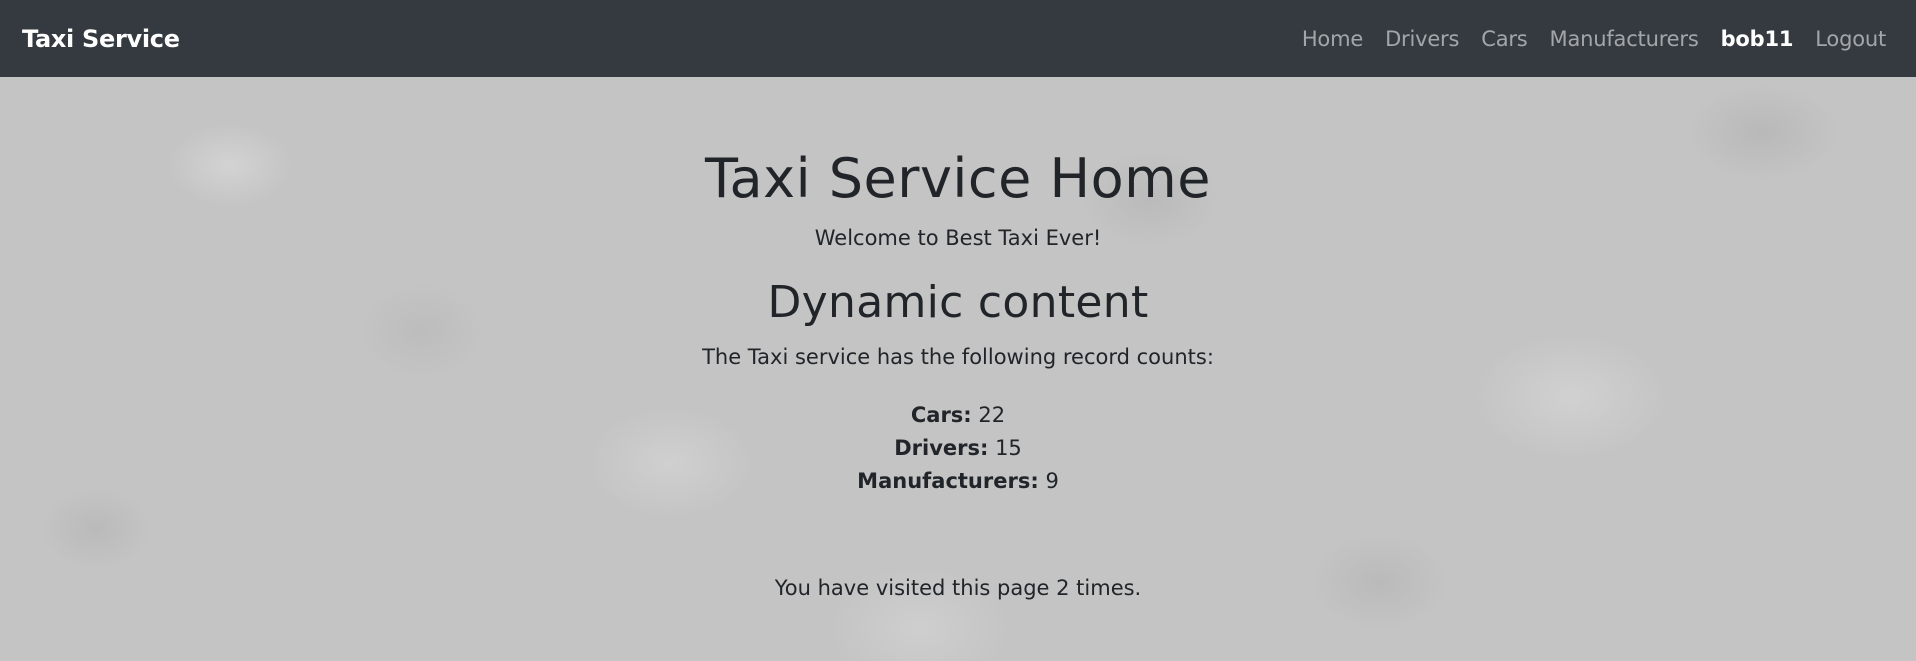 The height and width of the screenshot is (661, 1916). What do you see at coordinates (1008, 448) in the screenshot?
I see `count-value: 15` at bounding box center [1008, 448].